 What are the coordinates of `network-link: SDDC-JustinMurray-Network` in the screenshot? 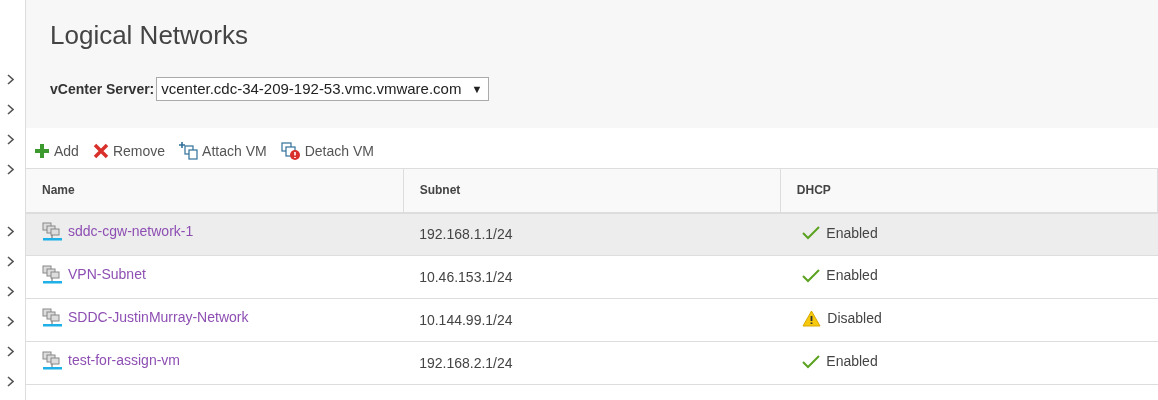 It's located at (158, 317).